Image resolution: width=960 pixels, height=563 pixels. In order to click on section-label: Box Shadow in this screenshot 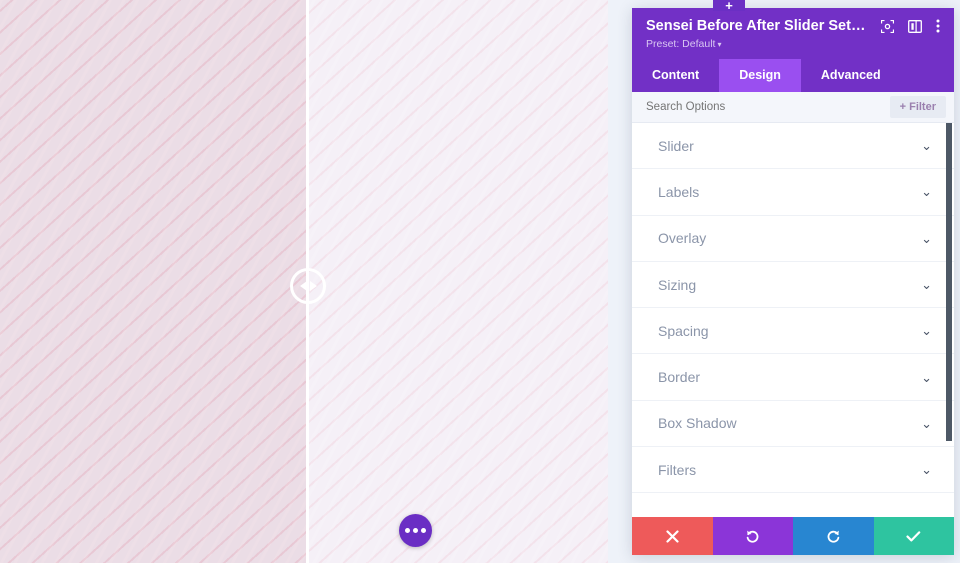, I will do `click(697, 423)`.